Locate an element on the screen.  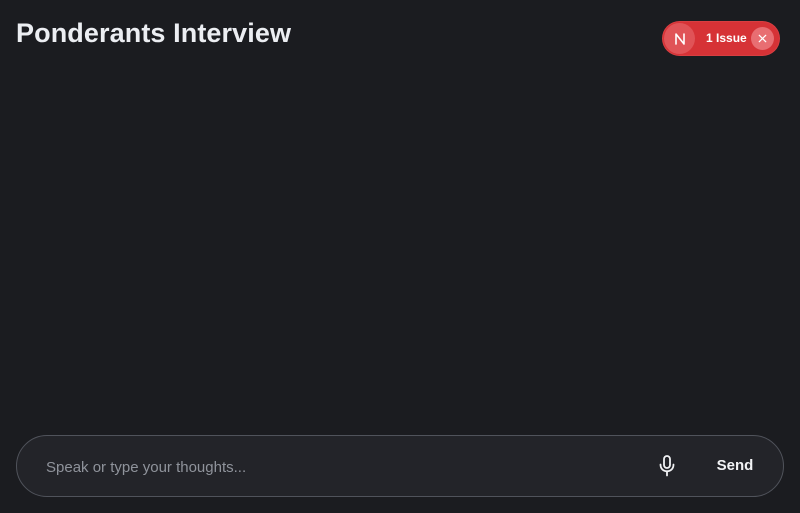
close-icon is located at coordinates (762, 38).